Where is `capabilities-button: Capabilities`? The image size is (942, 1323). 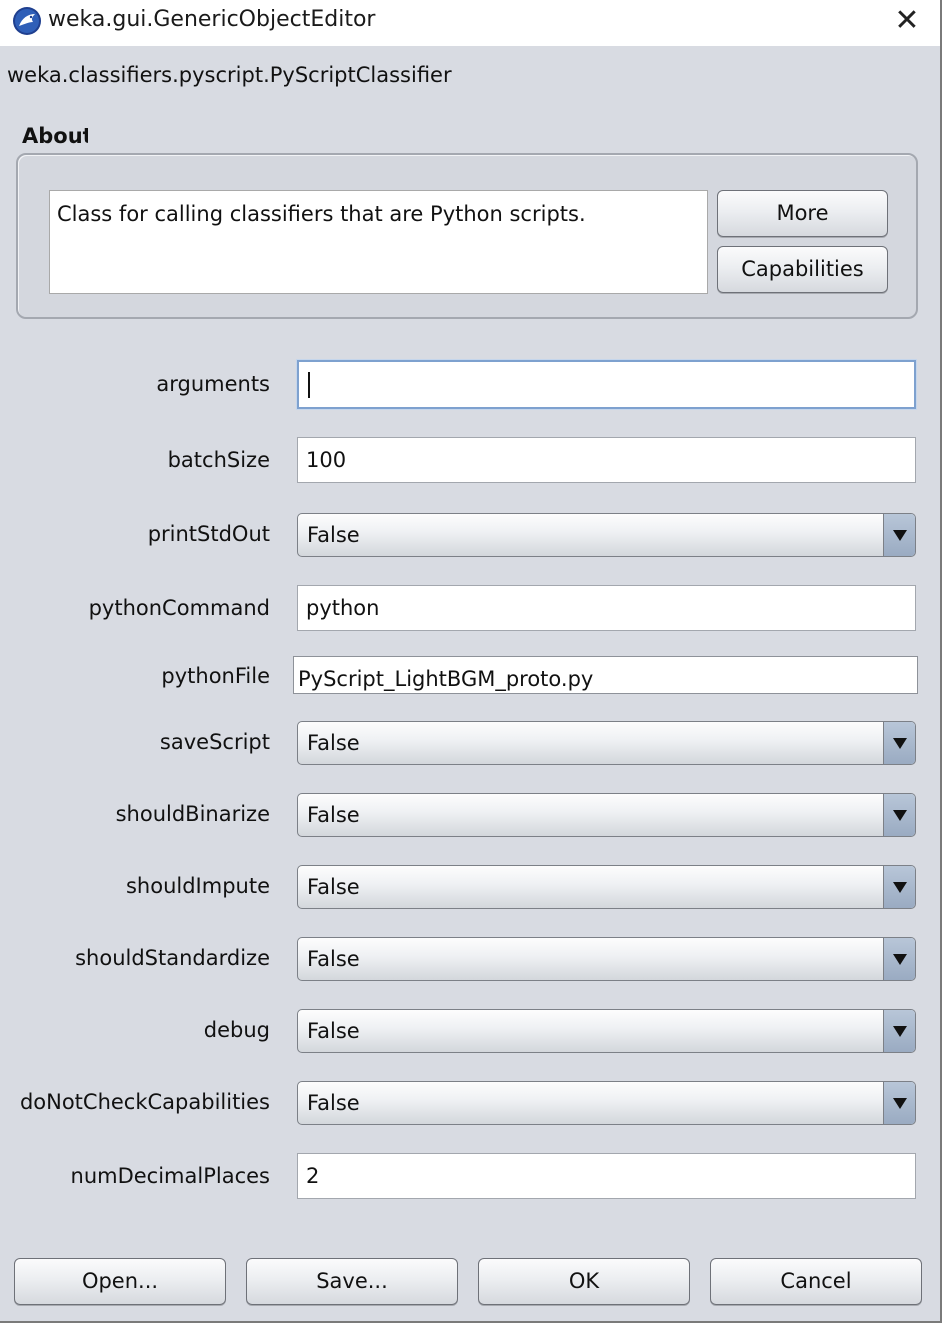 capabilities-button: Capabilities is located at coordinates (802, 269).